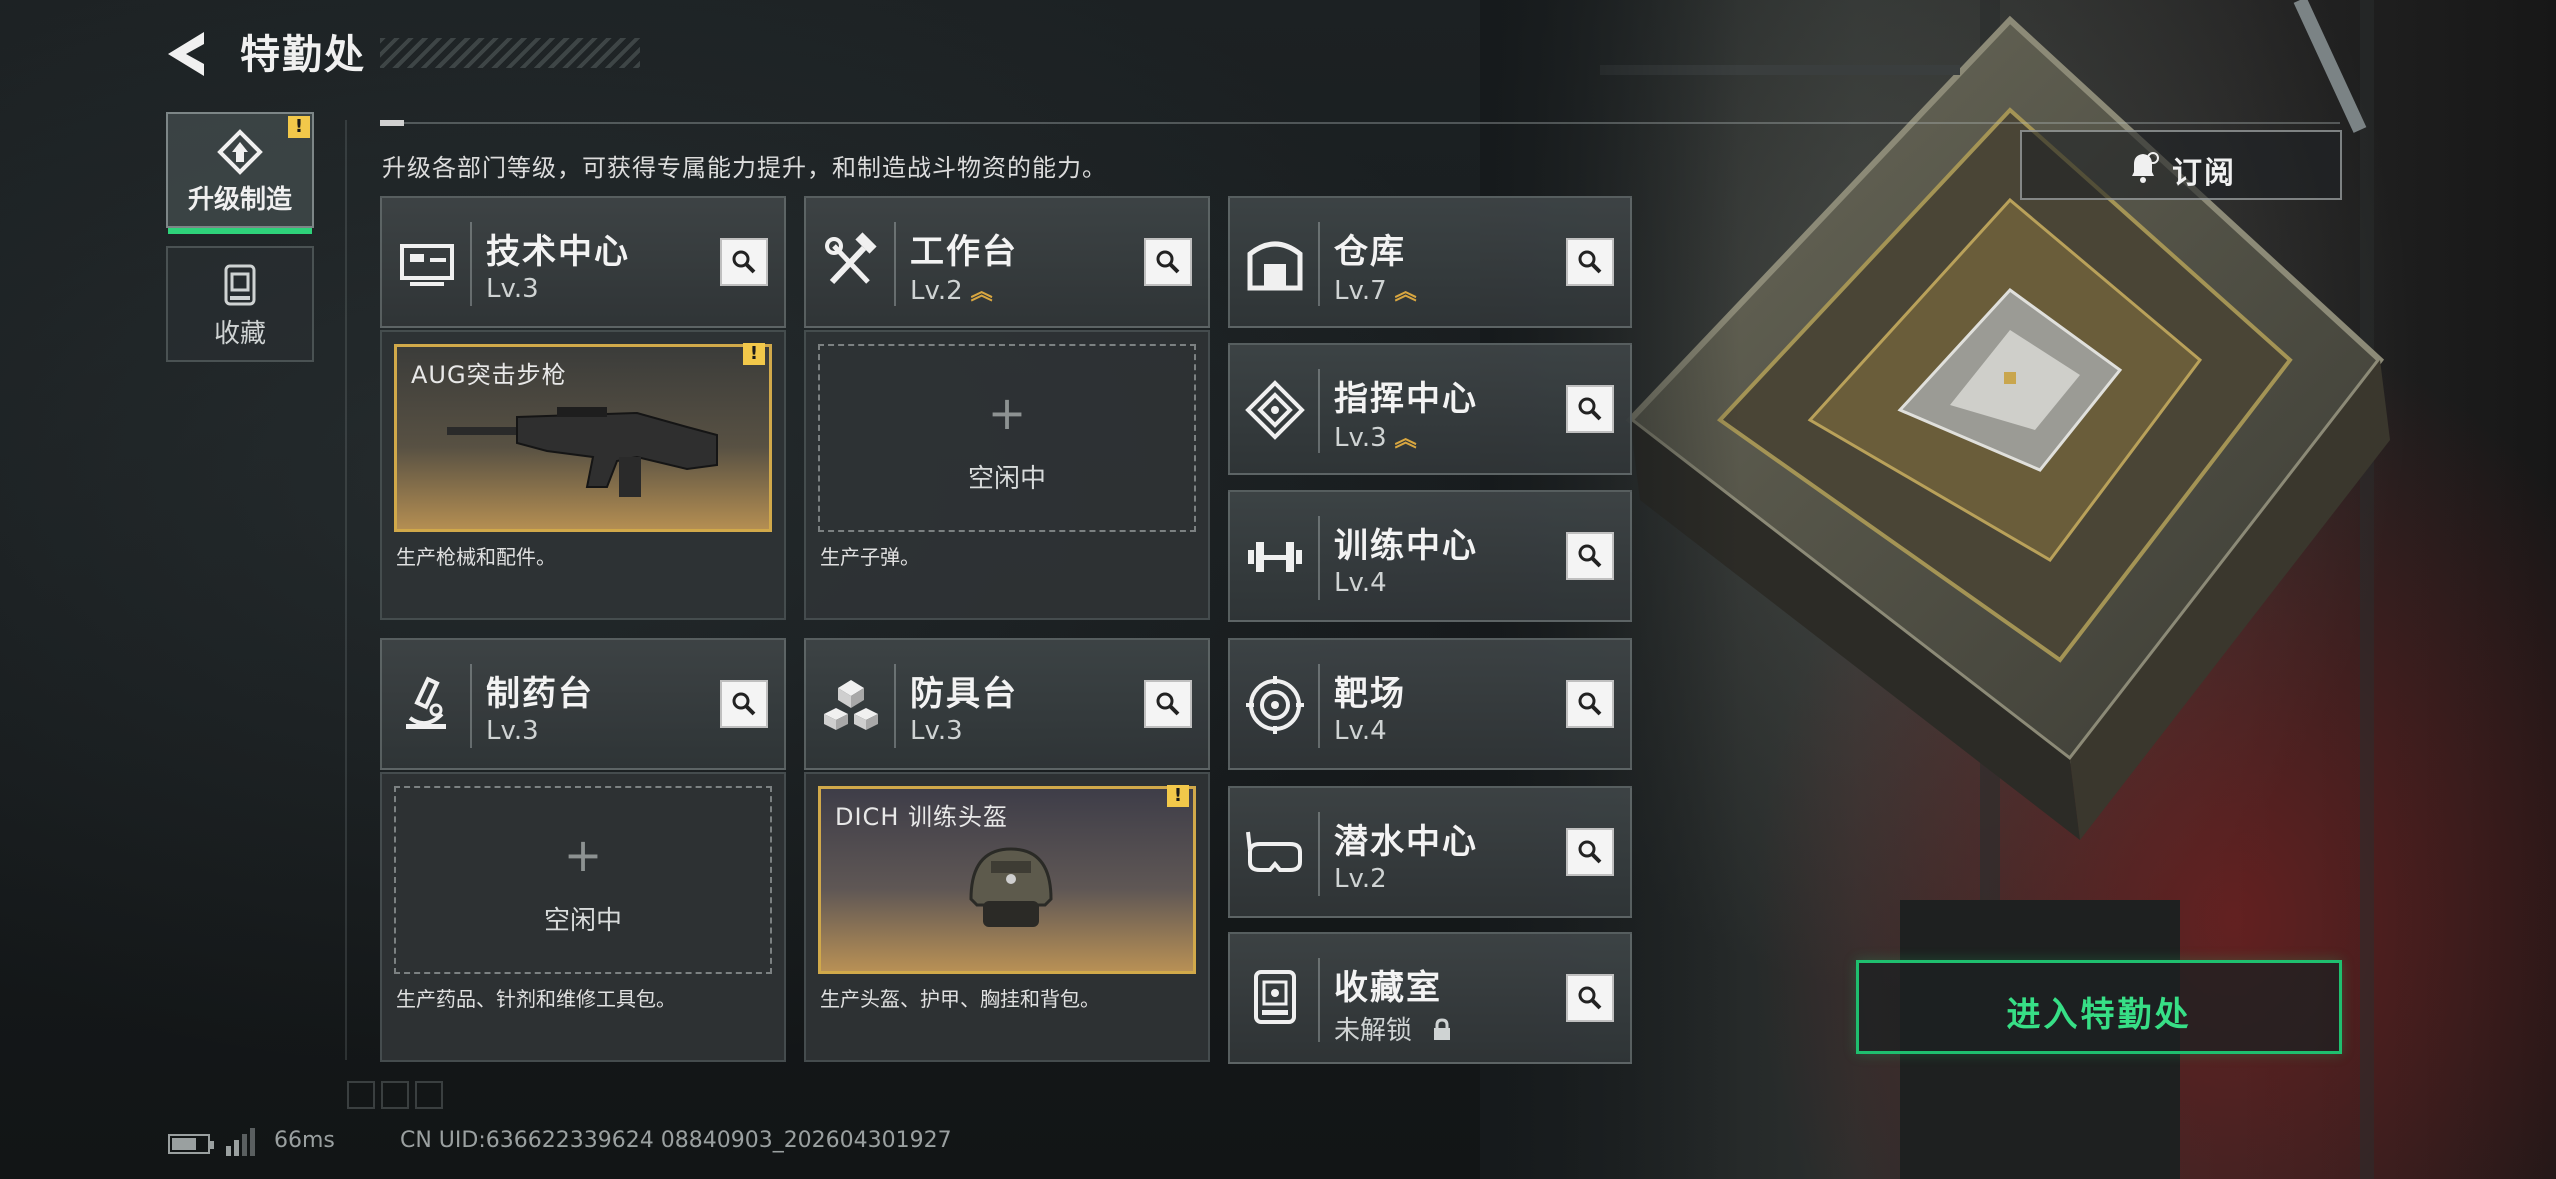 This screenshot has height=1179, width=2556. Describe the element at coordinates (1360, 731) in the screenshot. I see `dept-level: Lv.4` at that location.